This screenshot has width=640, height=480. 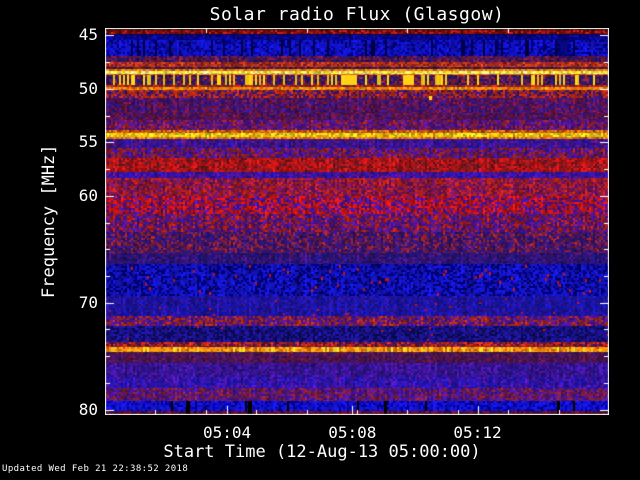 What do you see at coordinates (357, 14) in the screenshot?
I see `chart-title: Solar radio Flux (Glasgow)` at bounding box center [357, 14].